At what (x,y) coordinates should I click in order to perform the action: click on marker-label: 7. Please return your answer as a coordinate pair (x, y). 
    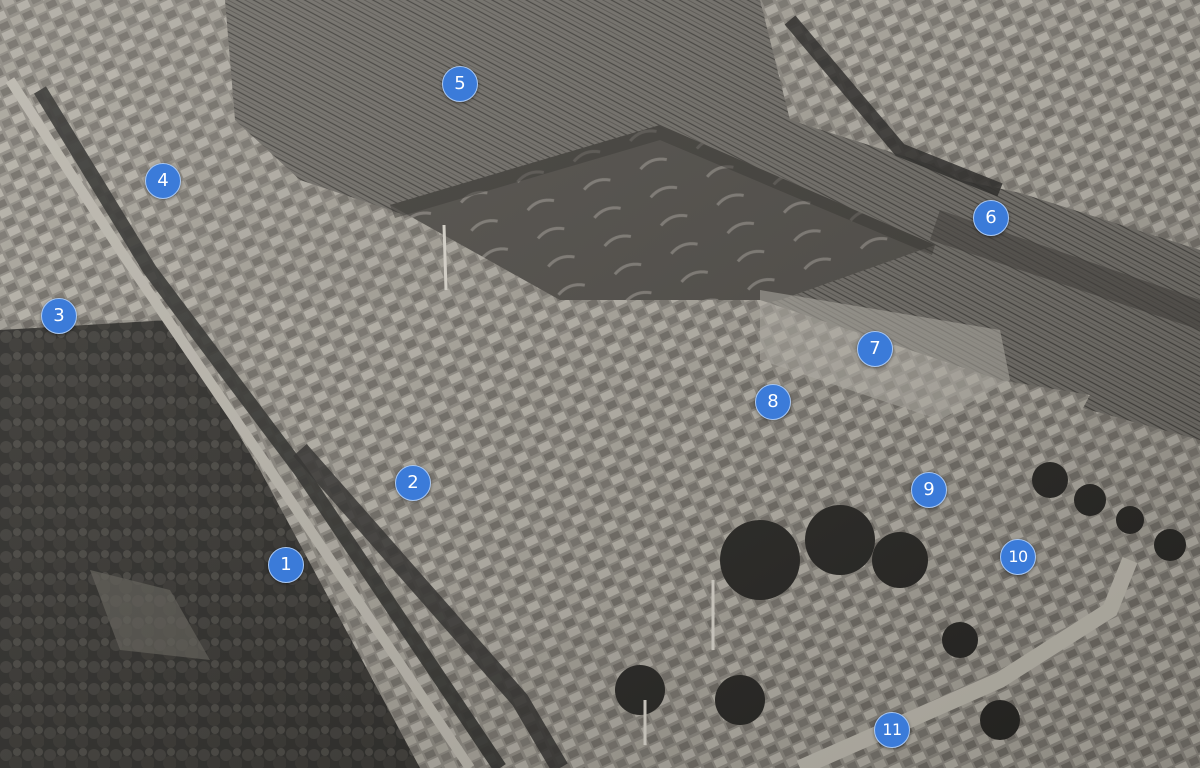
    Looking at the image, I should click on (875, 348).